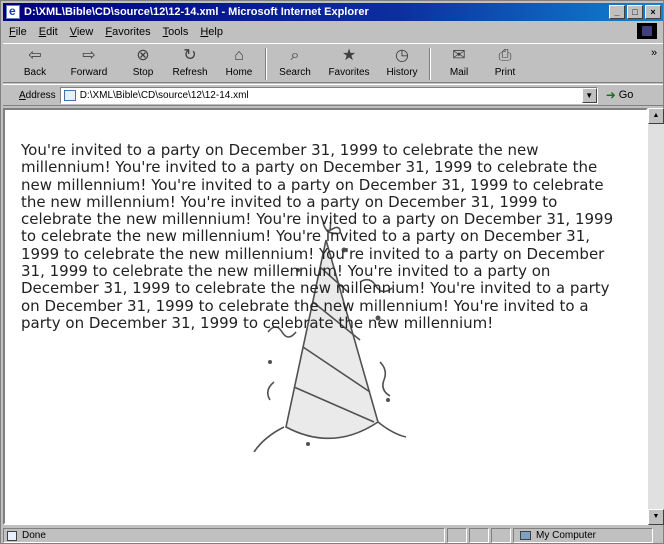  Describe the element at coordinates (505, 55) in the screenshot. I see `print-icon: ⎙` at that location.